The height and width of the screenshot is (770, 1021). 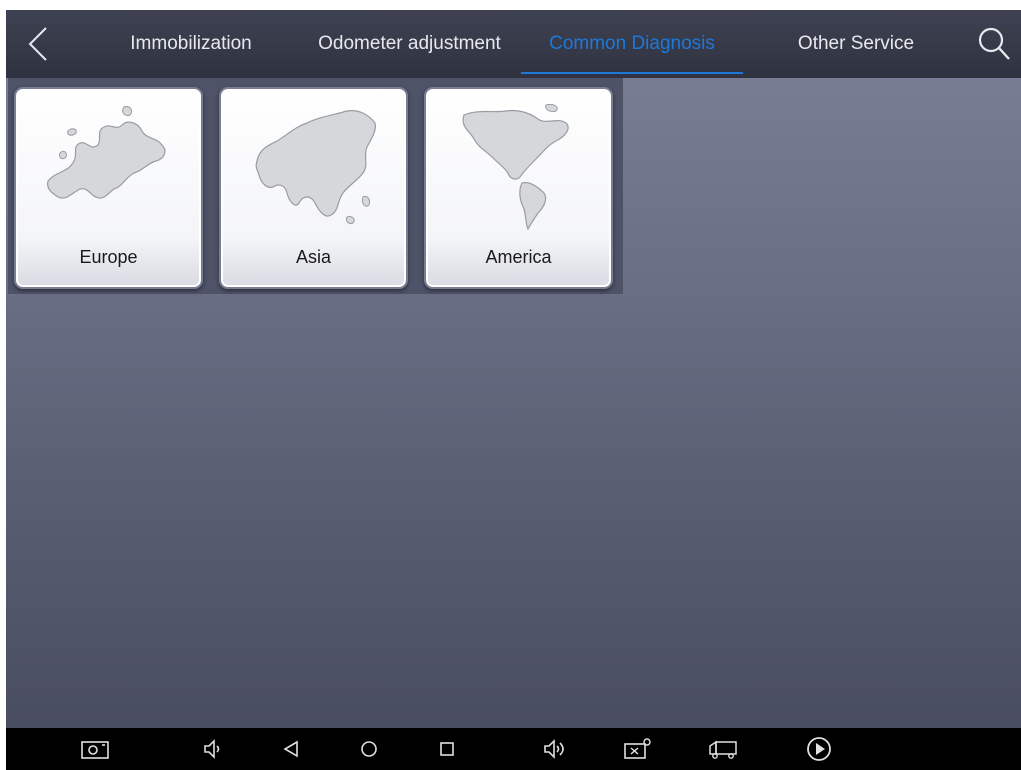 I want to click on volume-down-button, so click(x=213, y=749).